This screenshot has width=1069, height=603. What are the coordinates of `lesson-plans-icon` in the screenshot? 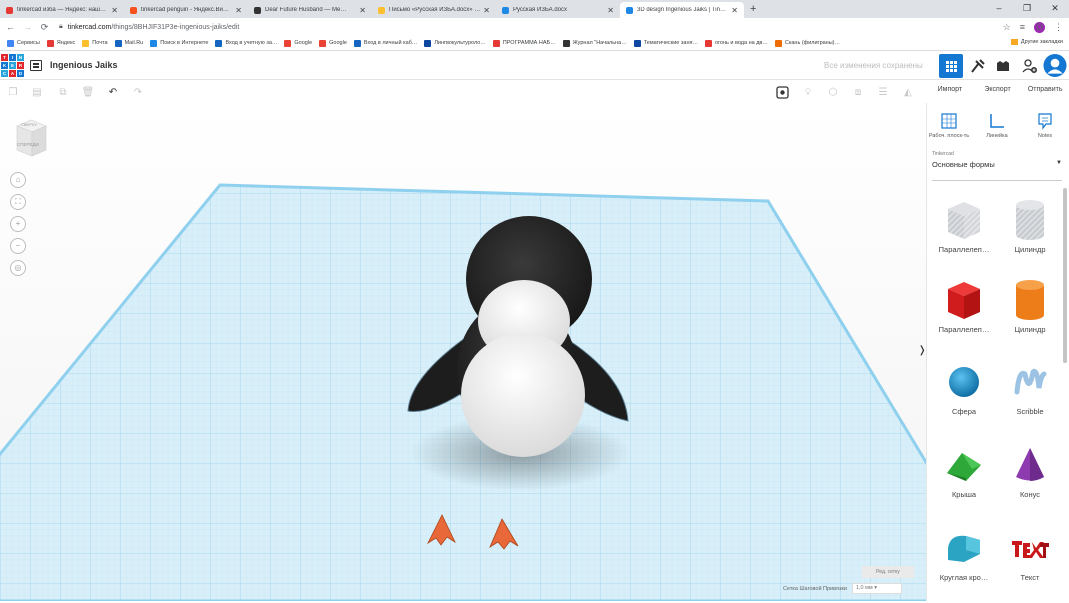 It's located at (1003, 66).